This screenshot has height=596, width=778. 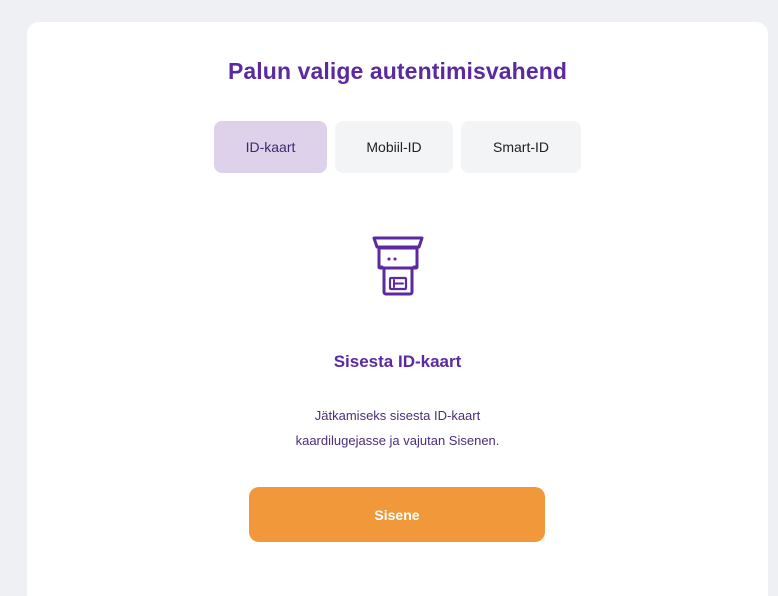 What do you see at coordinates (270, 147) in the screenshot?
I see `tab-id-kaart: ID-kaart` at bounding box center [270, 147].